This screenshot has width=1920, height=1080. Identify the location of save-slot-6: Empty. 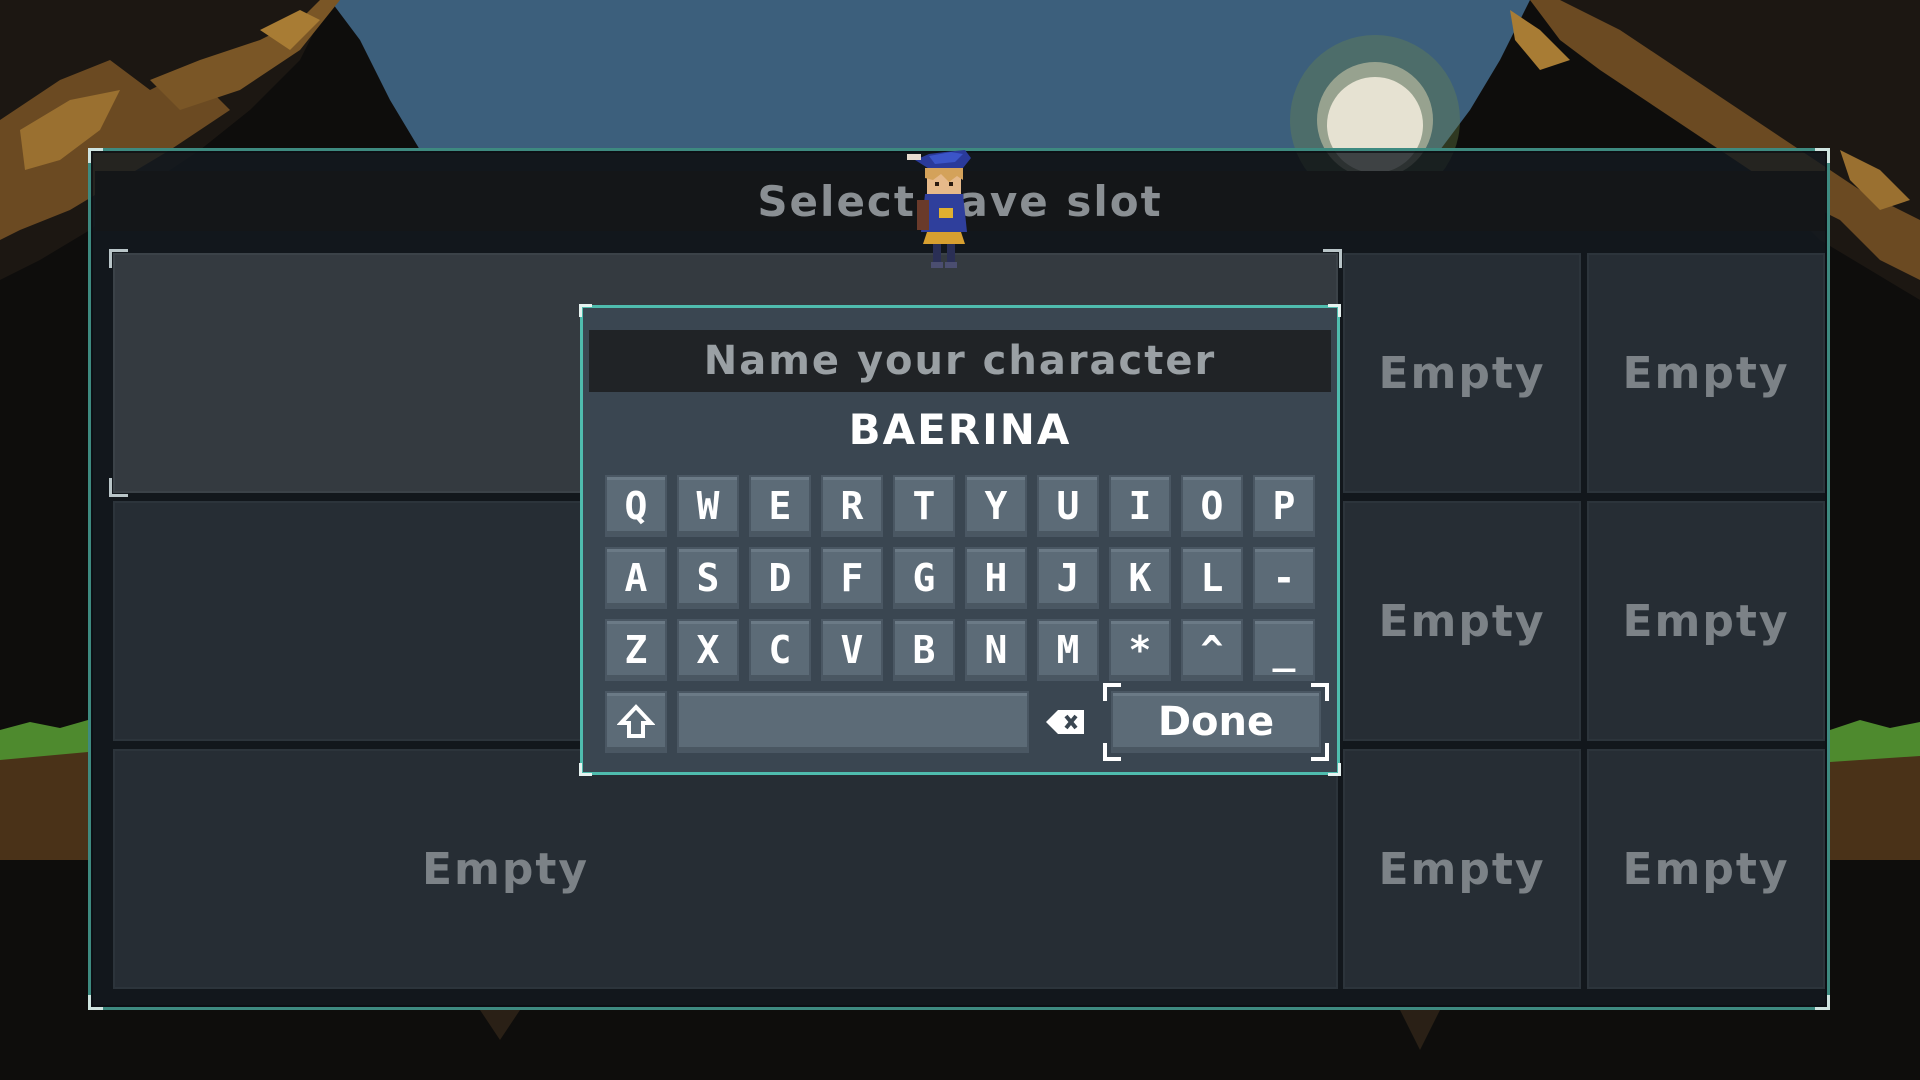
(1706, 621).